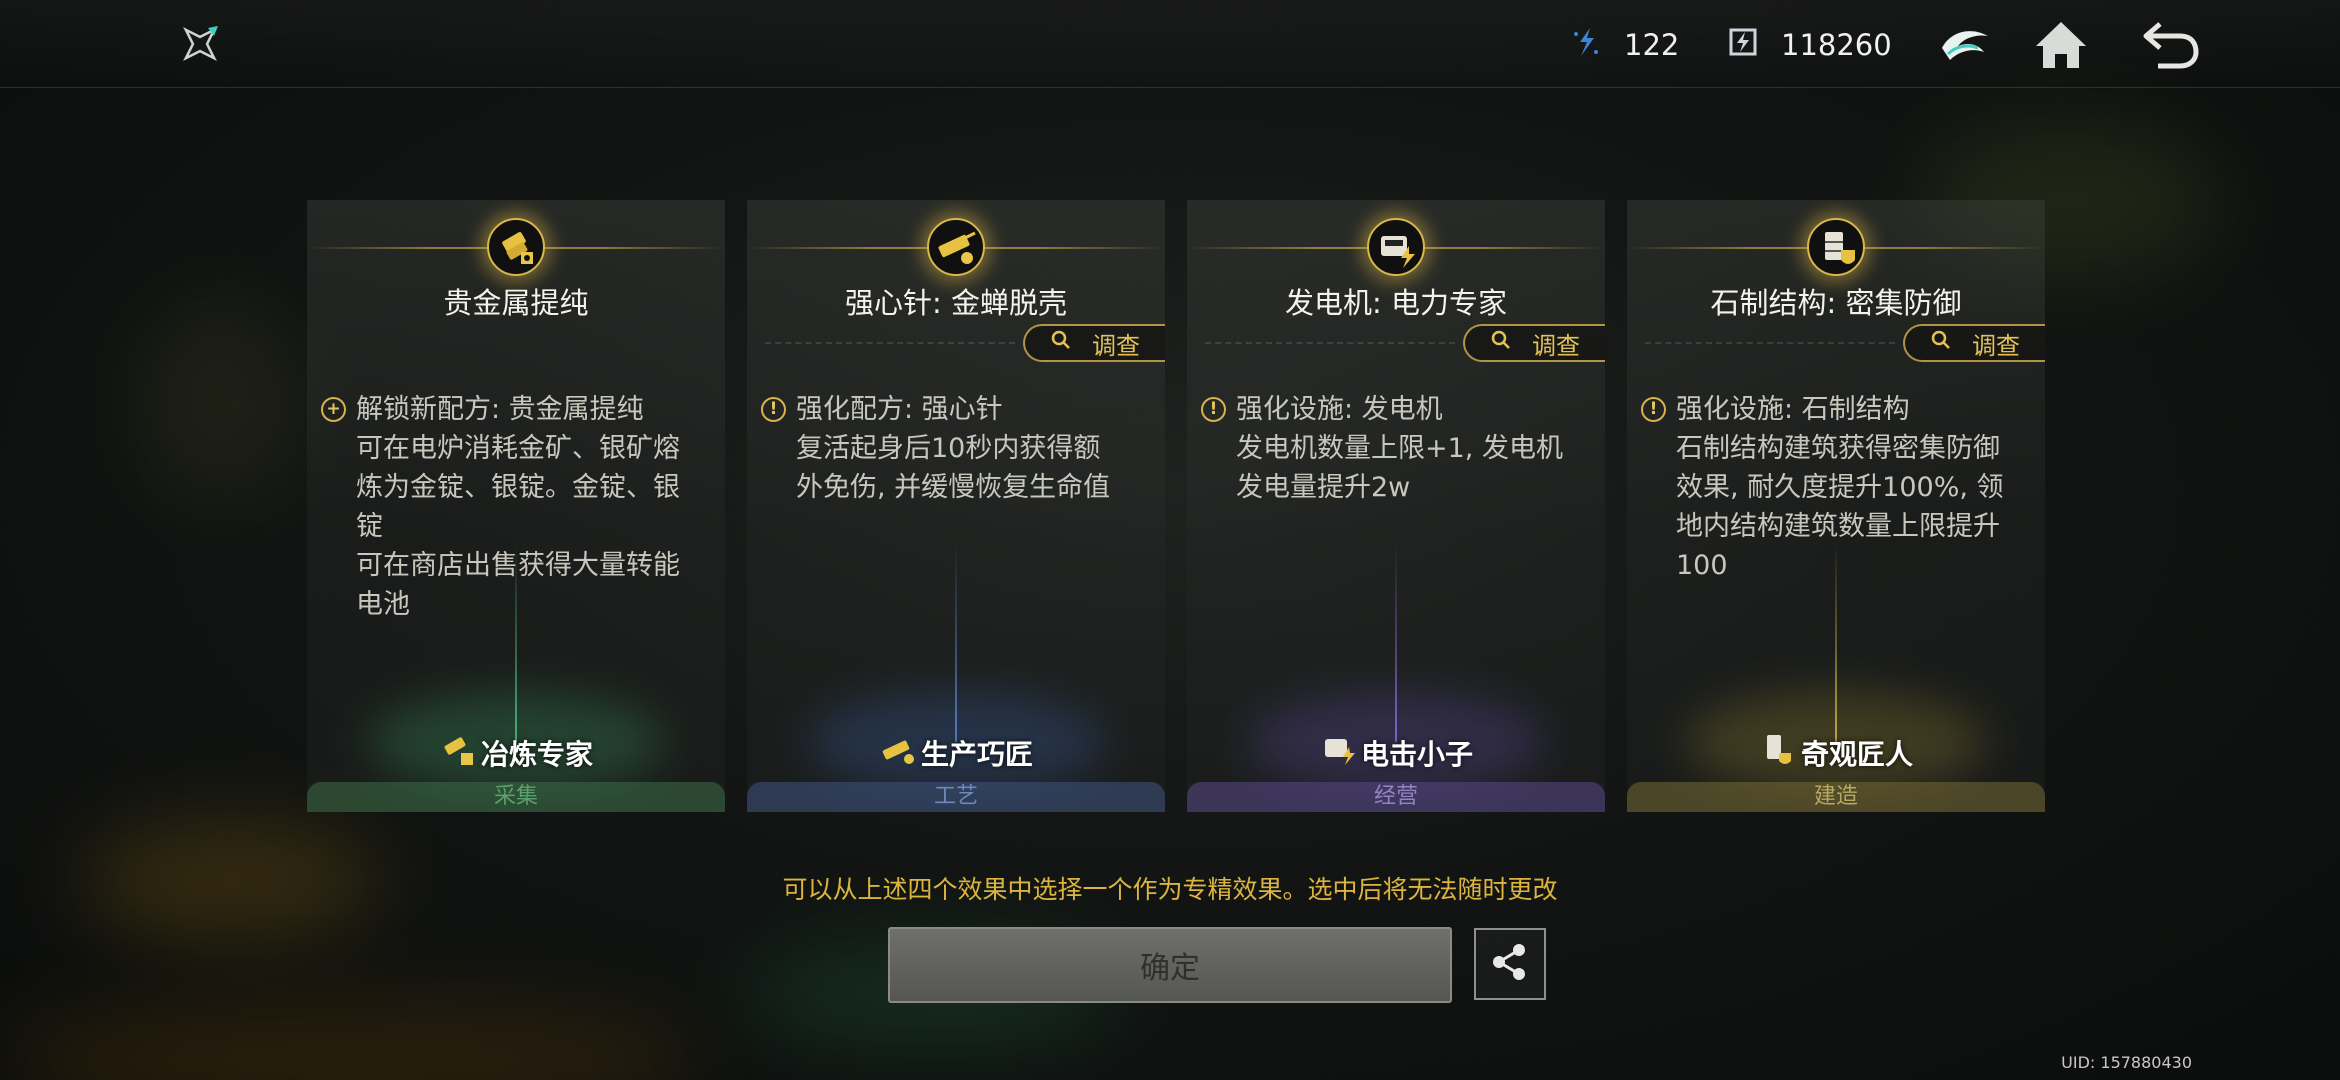 This screenshot has height=1080, width=2340. I want to click on effect-heading: 解锁新配方: 贵金属提纯, so click(500, 409).